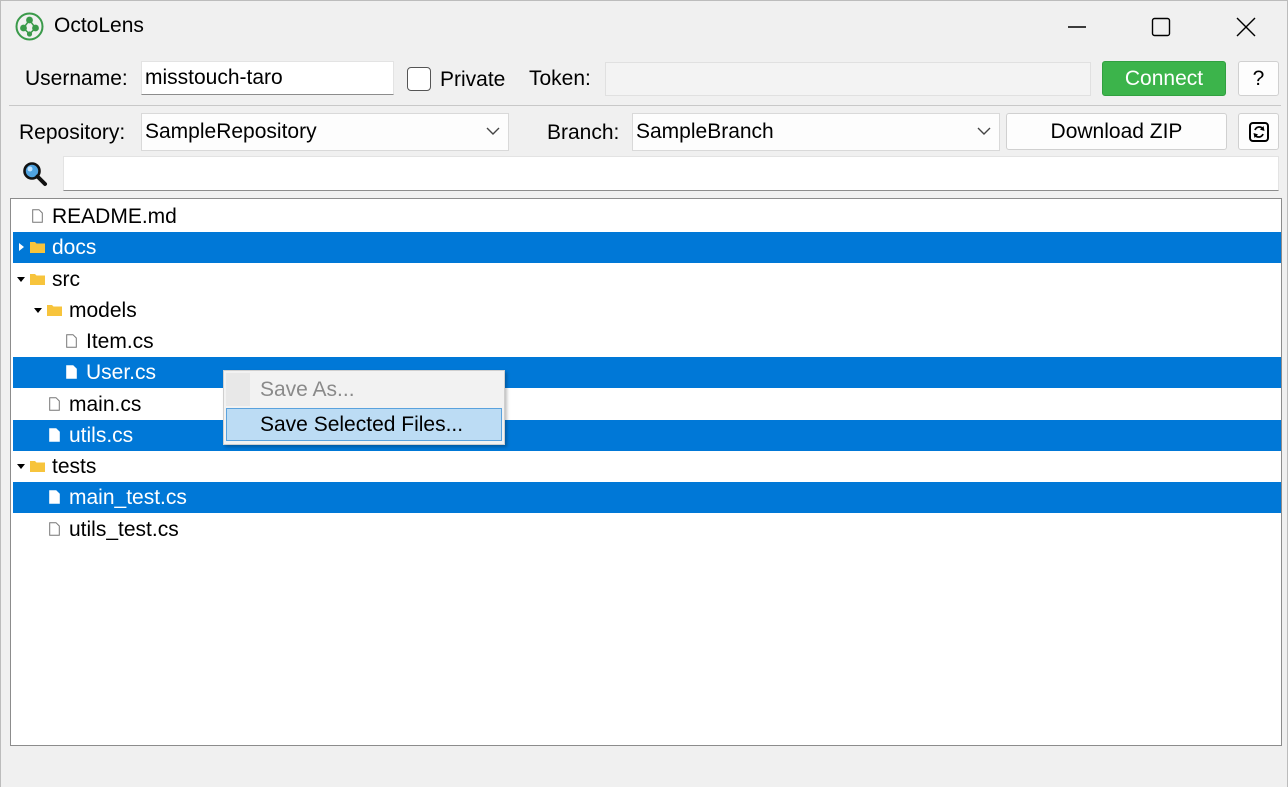 The width and height of the screenshot is (1288, 787). What do you see at coordinates (647, 466) in the screenshot?
I see `tree-folder-row: tests` at bounding box center [647, 466].